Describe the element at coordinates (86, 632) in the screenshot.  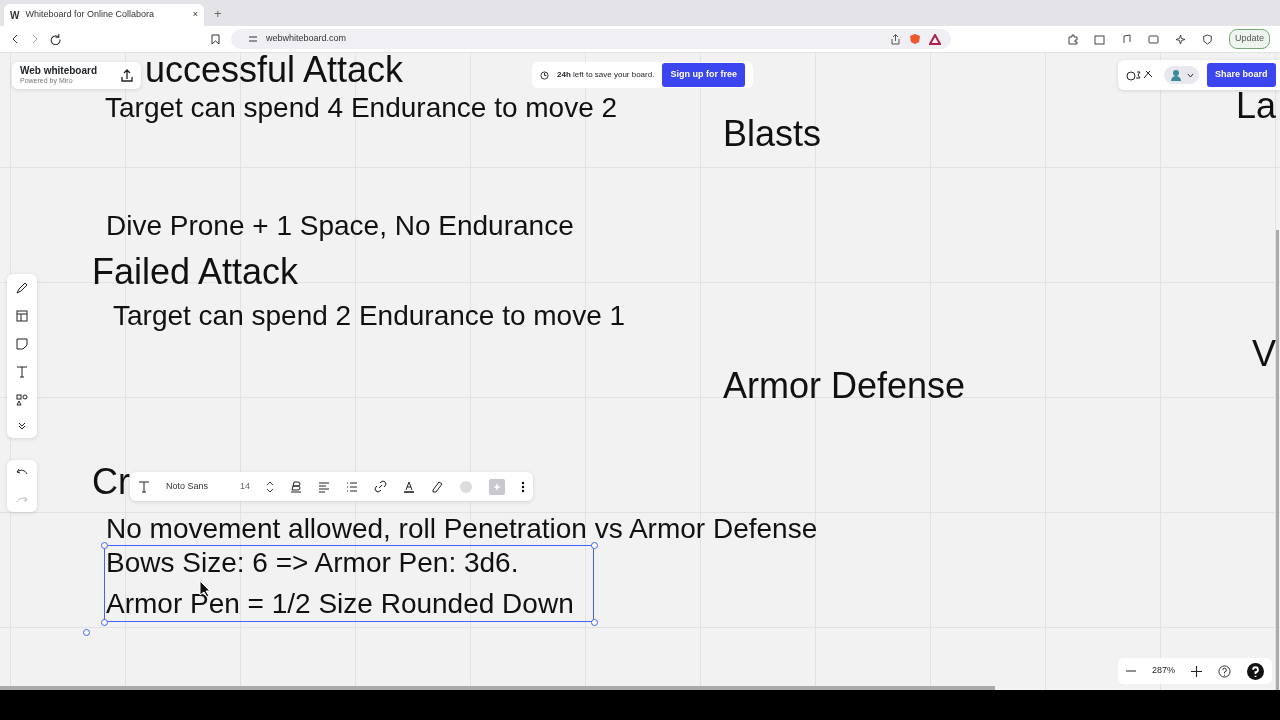
I see `rotate-handle` at that location.